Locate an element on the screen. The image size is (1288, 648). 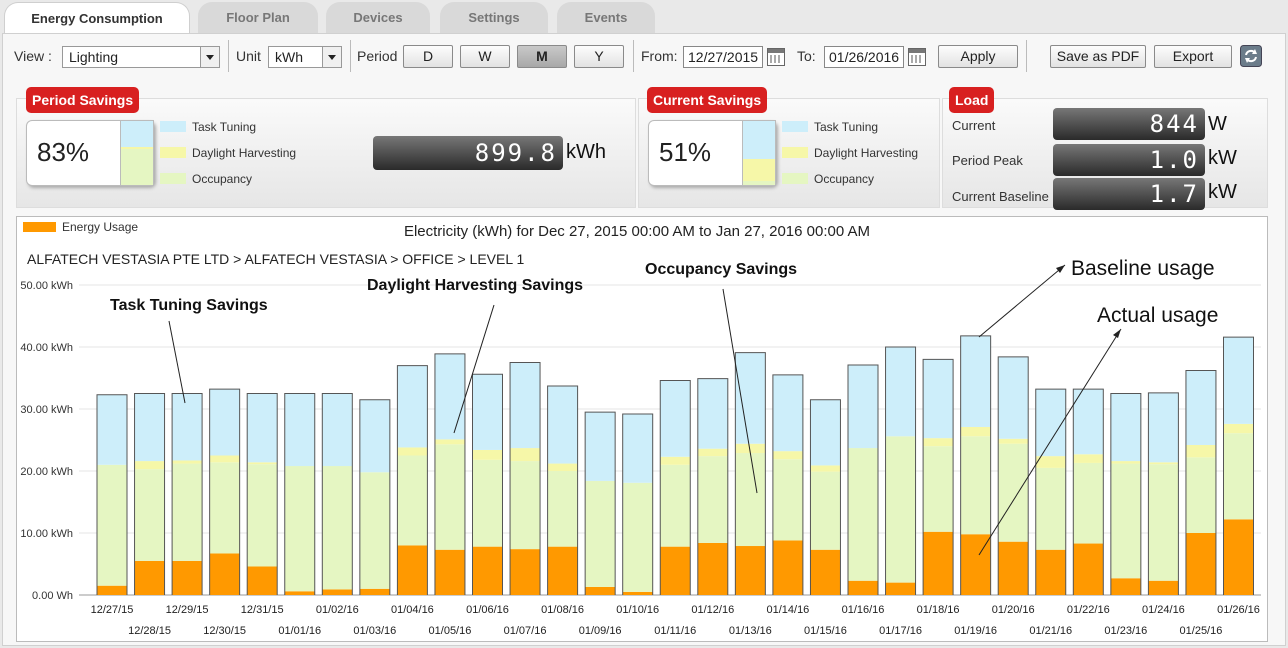
divider is located at coordinates (350, 56).